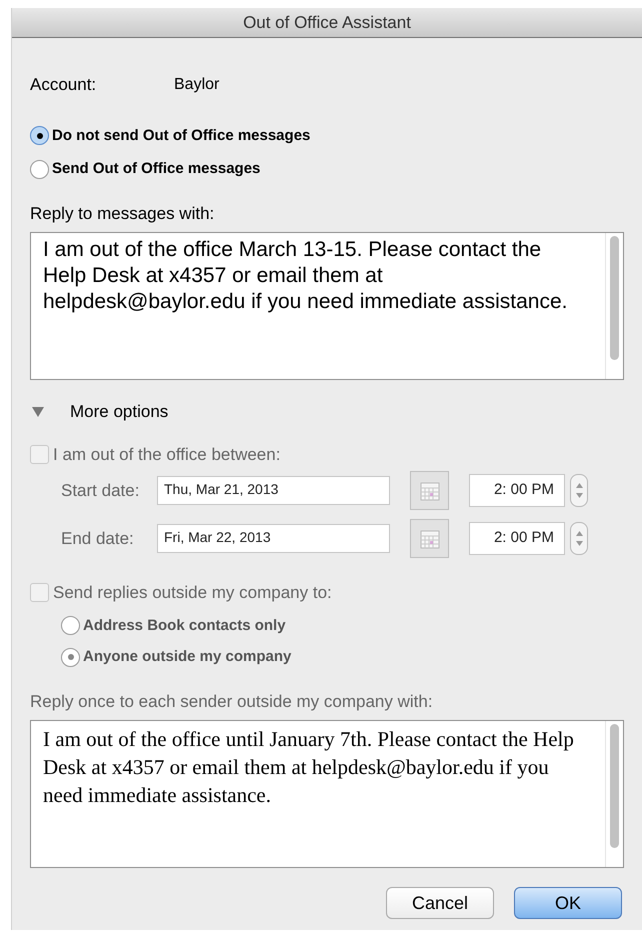 The height and width of the screenshot is (939, 642). What do you see at coordinates (38, 411) in the screenshot?
I see `triangle-icon` at bounding box center [38, 411].